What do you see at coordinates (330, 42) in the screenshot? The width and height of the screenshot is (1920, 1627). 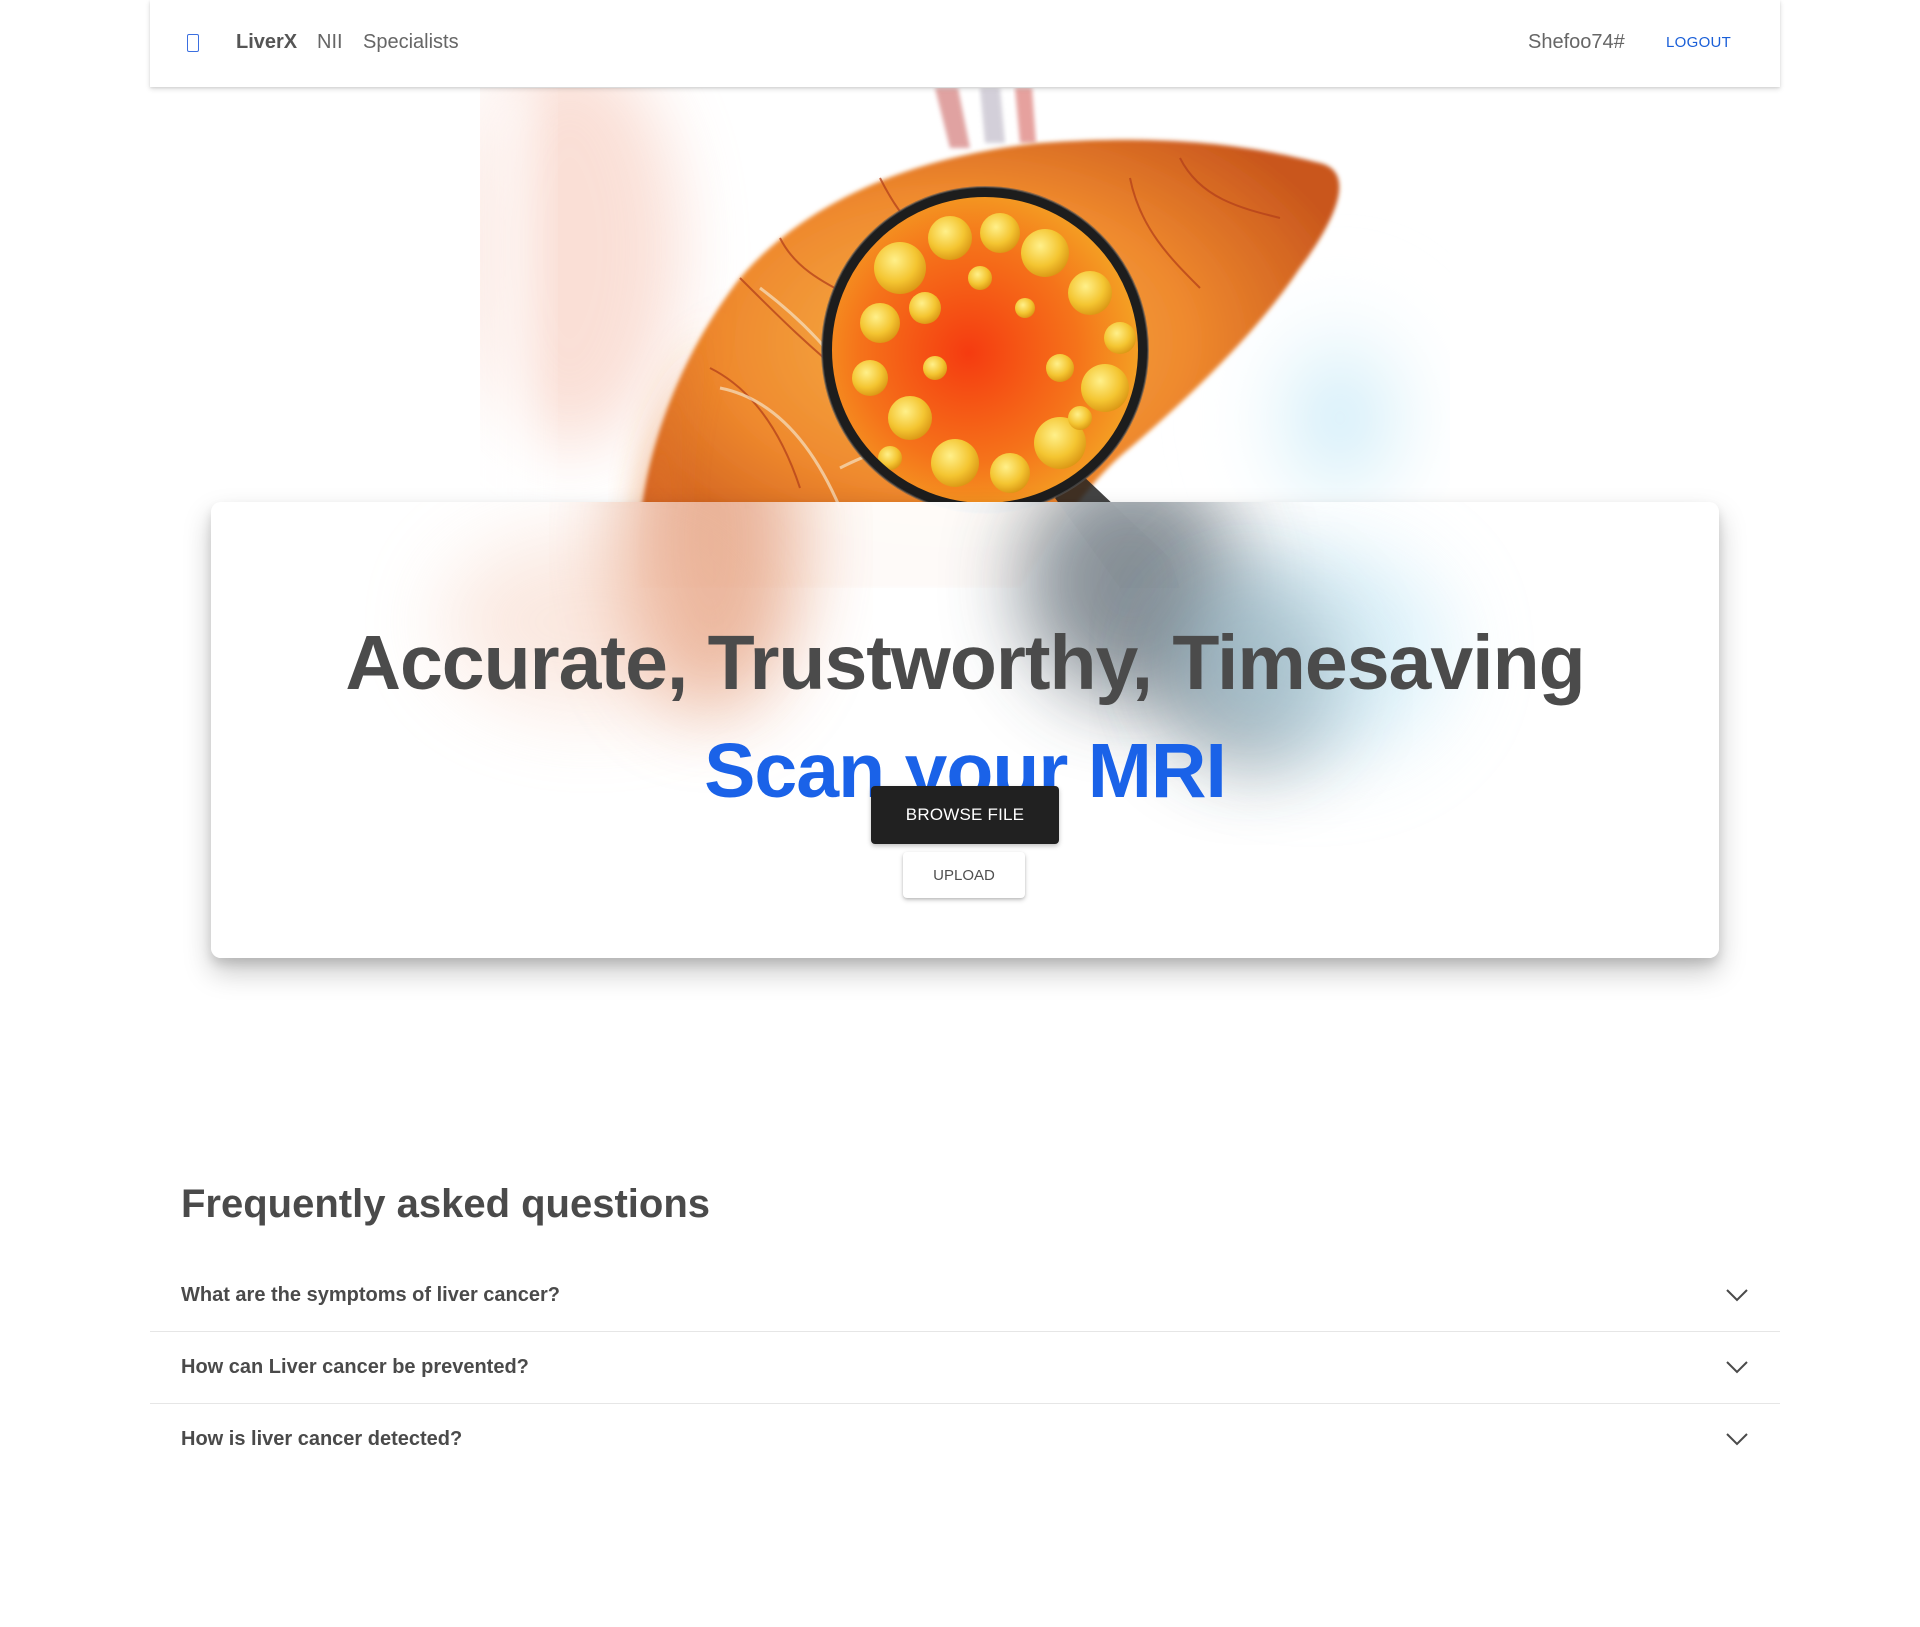 I see `nav-link-nii: NII` at bounding box center [330, 42].